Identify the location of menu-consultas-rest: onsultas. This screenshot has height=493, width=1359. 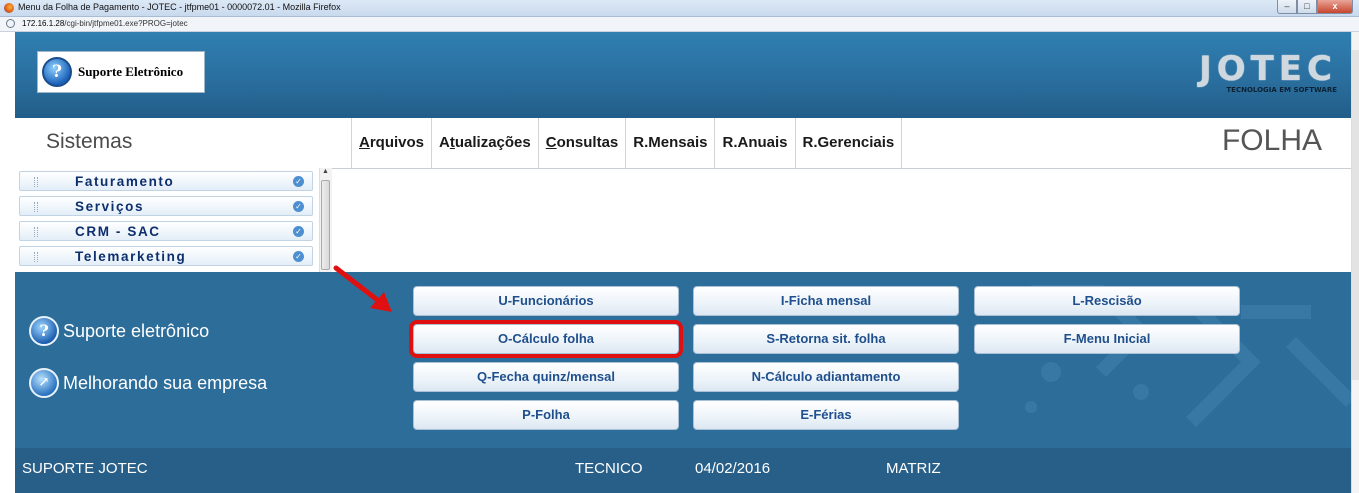
(587, 142).